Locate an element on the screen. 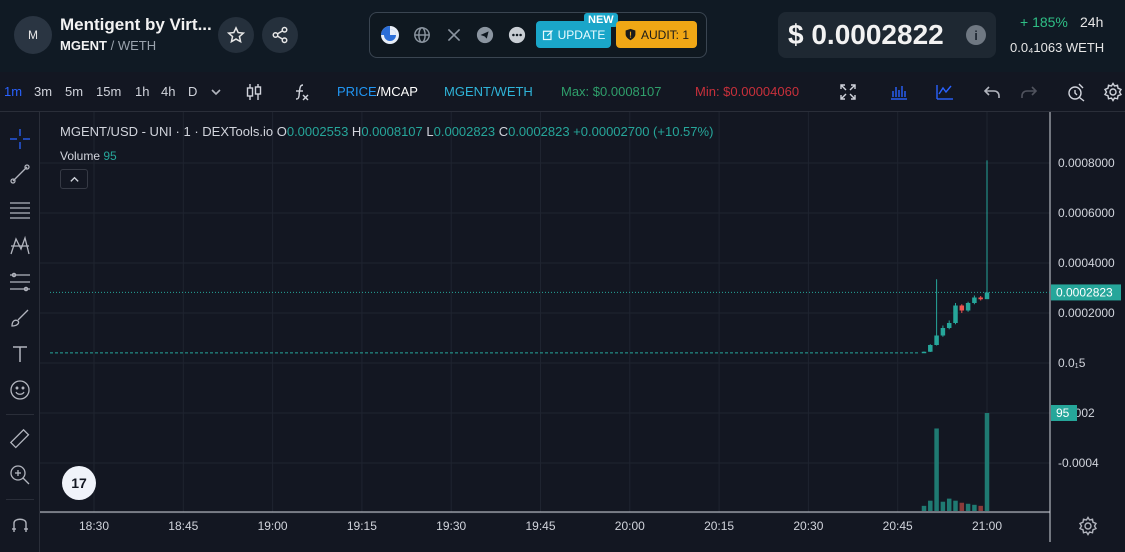 This screenshot has width=1125, height=552. time-axis-label: 19:30 is located at coordinates (451, 526).